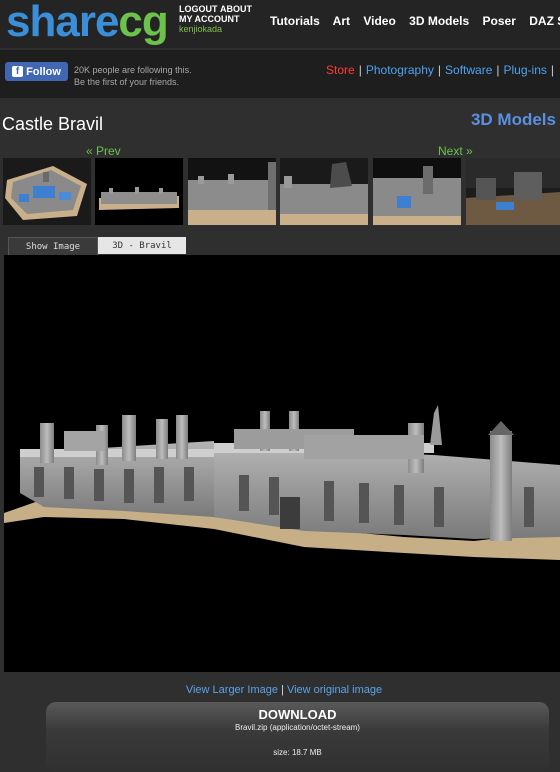 The width and height of the screenshot is (560, 772). Describe the element at coordinates (53, 246) in the screenshot. I see `tab-show-image: Show Image` at that location.